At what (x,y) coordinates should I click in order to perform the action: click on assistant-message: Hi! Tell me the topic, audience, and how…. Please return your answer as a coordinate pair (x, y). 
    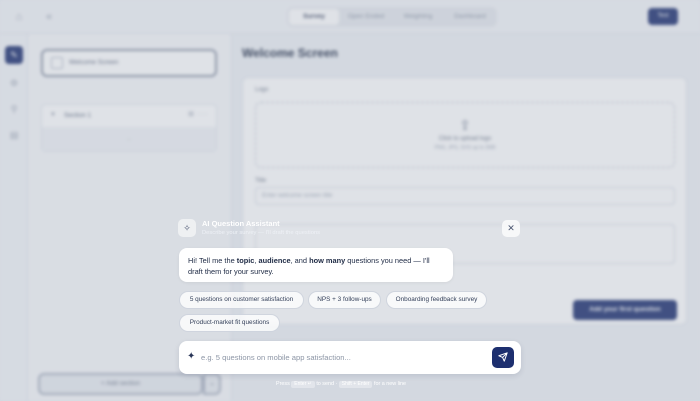
    Looking at the image, I should click on (316, 265).